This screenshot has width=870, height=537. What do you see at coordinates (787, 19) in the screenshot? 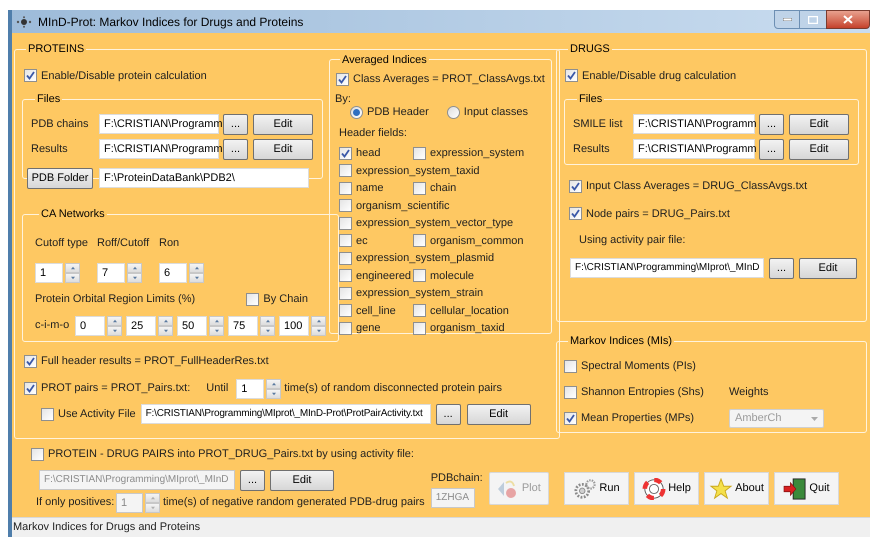
I see `minimize-button` at bounding box center [787, 19].